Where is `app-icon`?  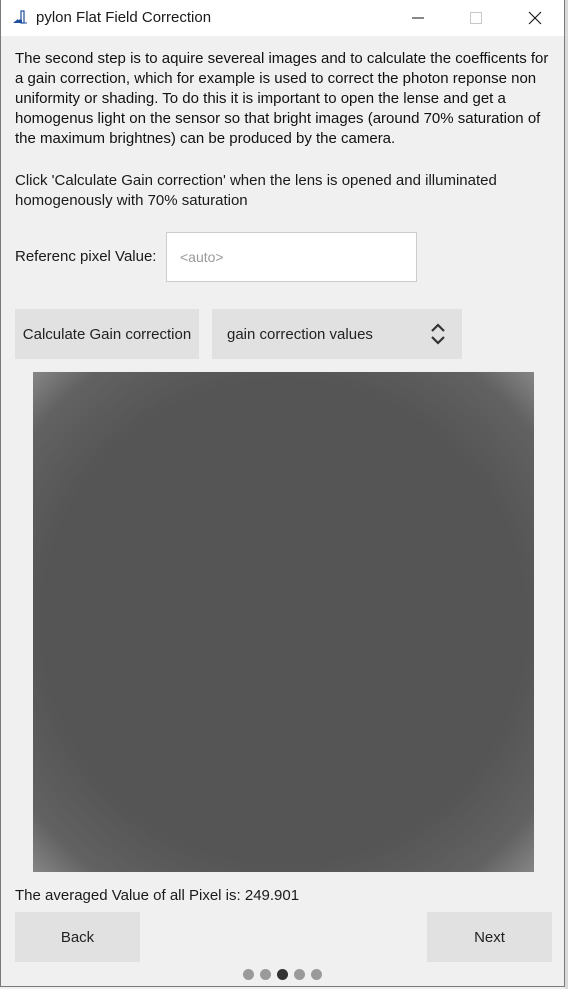
app-icon is located at coordinates (20, 17).